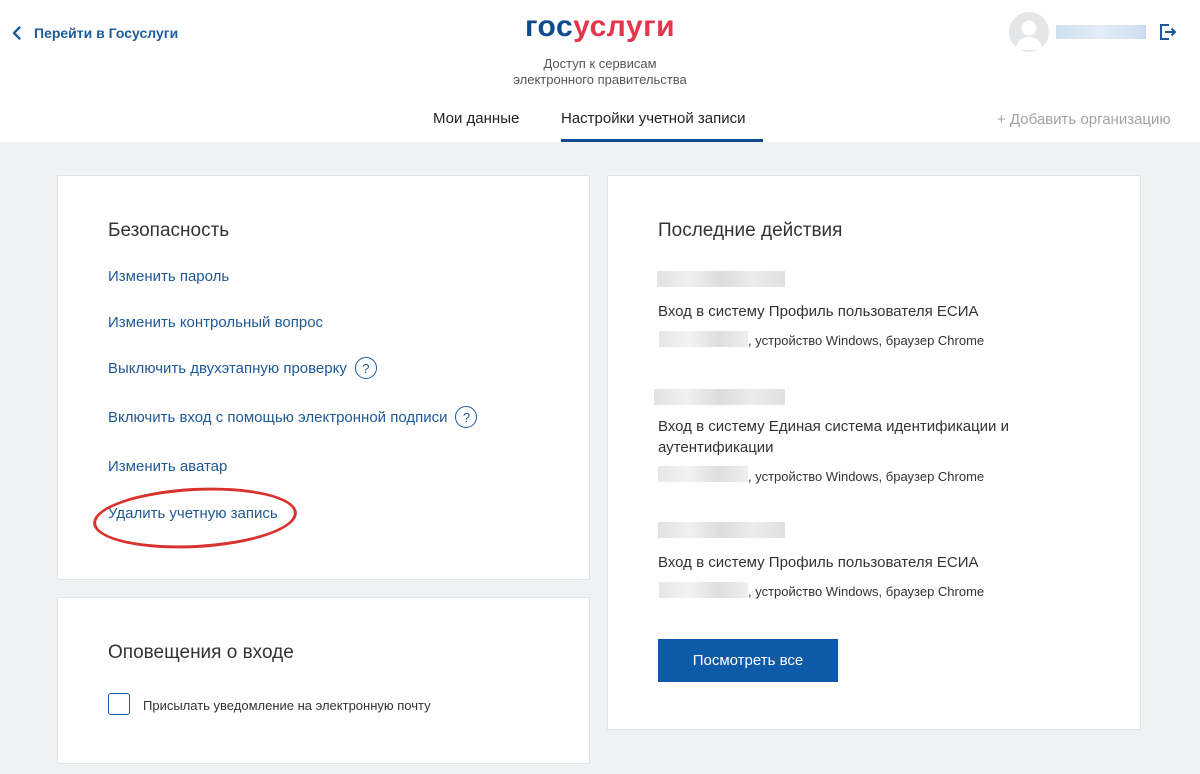 The image size is (1200, 774). Describe the element at coordinates (1084, 119) in the screenshot. I see `add-organization-link: + Добавить организацию` at that location.